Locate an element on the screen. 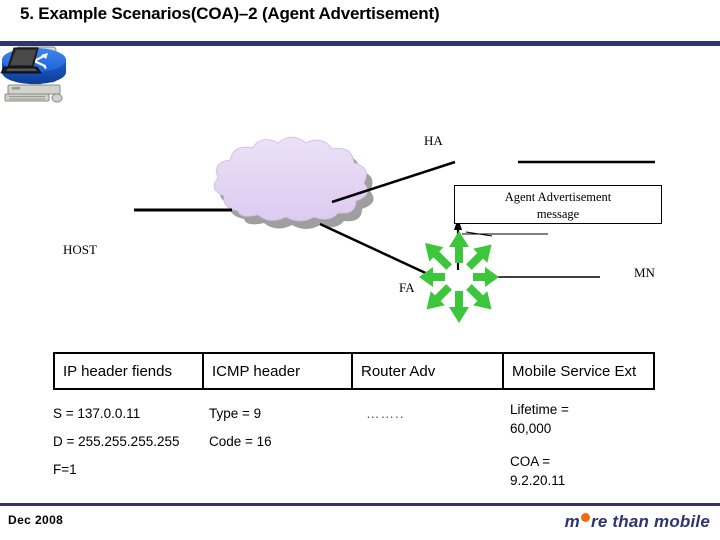 The image size is (720, 540). node-label-ha: HA is located at coordinates (433, 140).